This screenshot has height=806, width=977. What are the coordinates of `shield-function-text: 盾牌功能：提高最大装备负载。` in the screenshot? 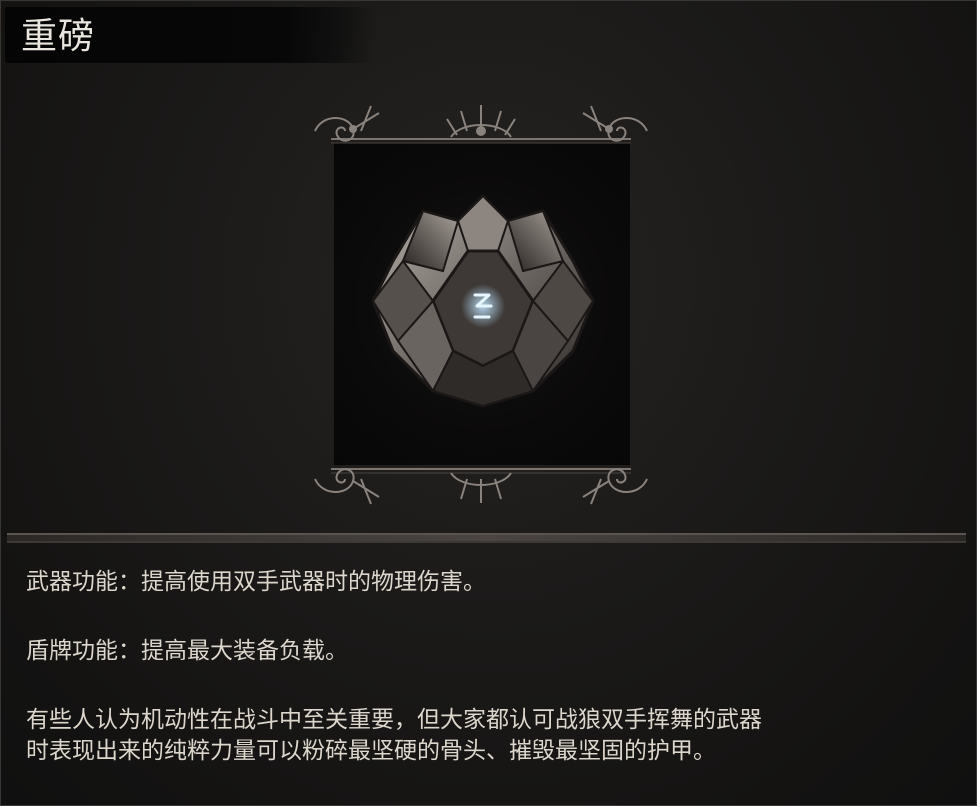 It's located at (187, 651).